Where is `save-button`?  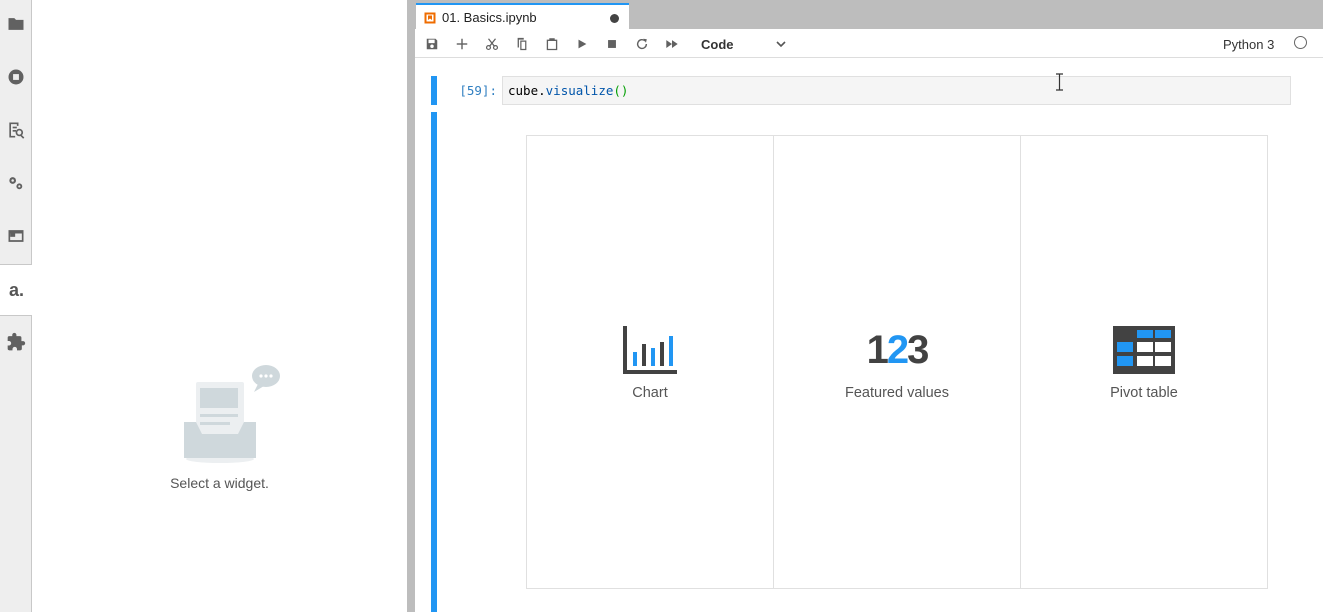 save-button is located at coordinates (432, 44).